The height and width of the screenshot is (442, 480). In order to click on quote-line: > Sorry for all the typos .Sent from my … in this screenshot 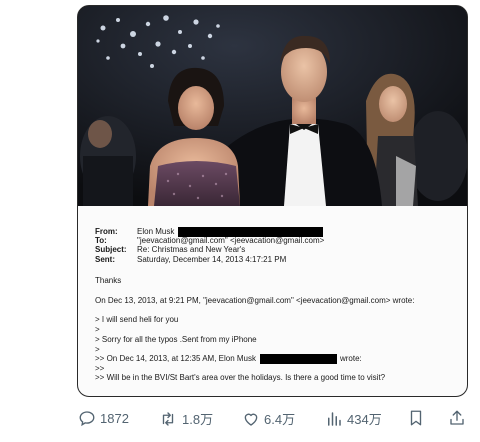, I will do `click(176, 339)`.